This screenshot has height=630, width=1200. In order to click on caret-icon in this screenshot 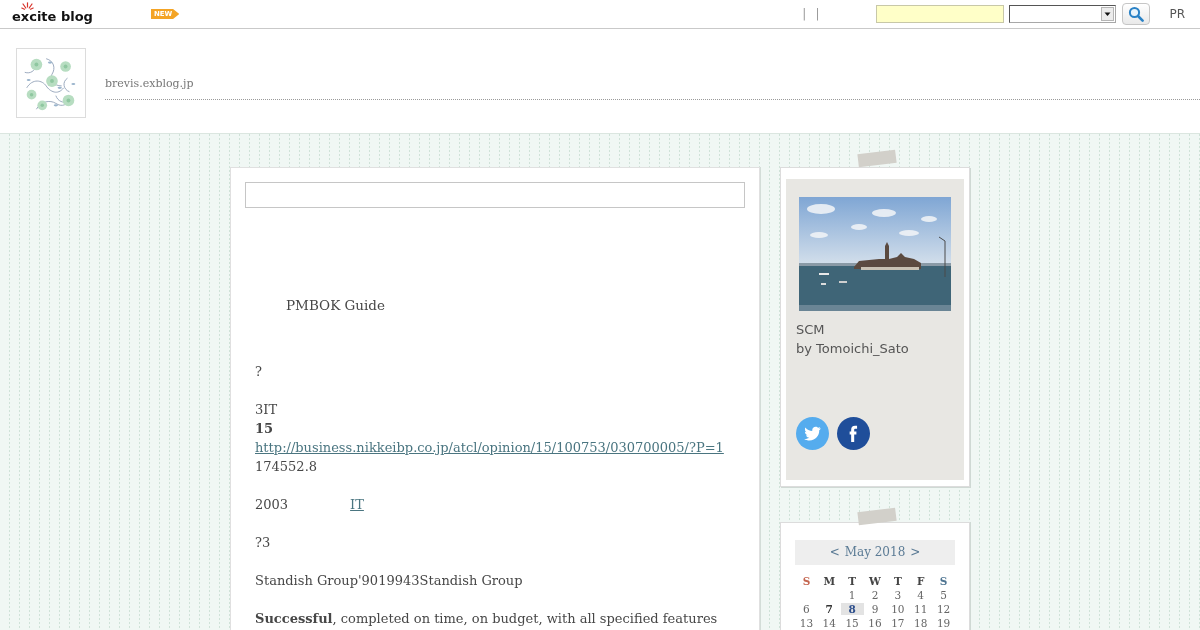, I will do `click(1108, 14)`.